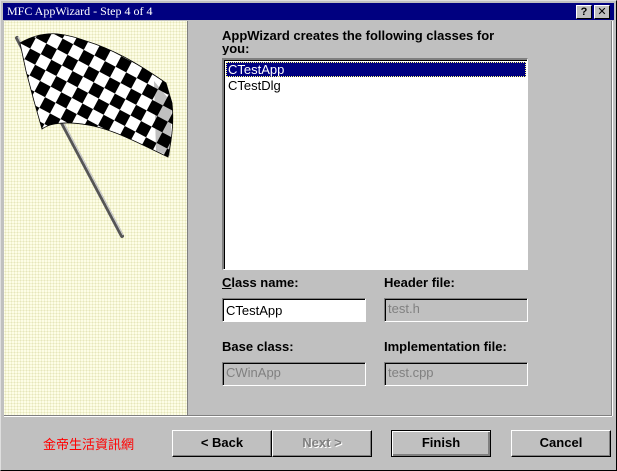  I want to click on watermark-text: 金帝生活資訊網, so click(89, 445).